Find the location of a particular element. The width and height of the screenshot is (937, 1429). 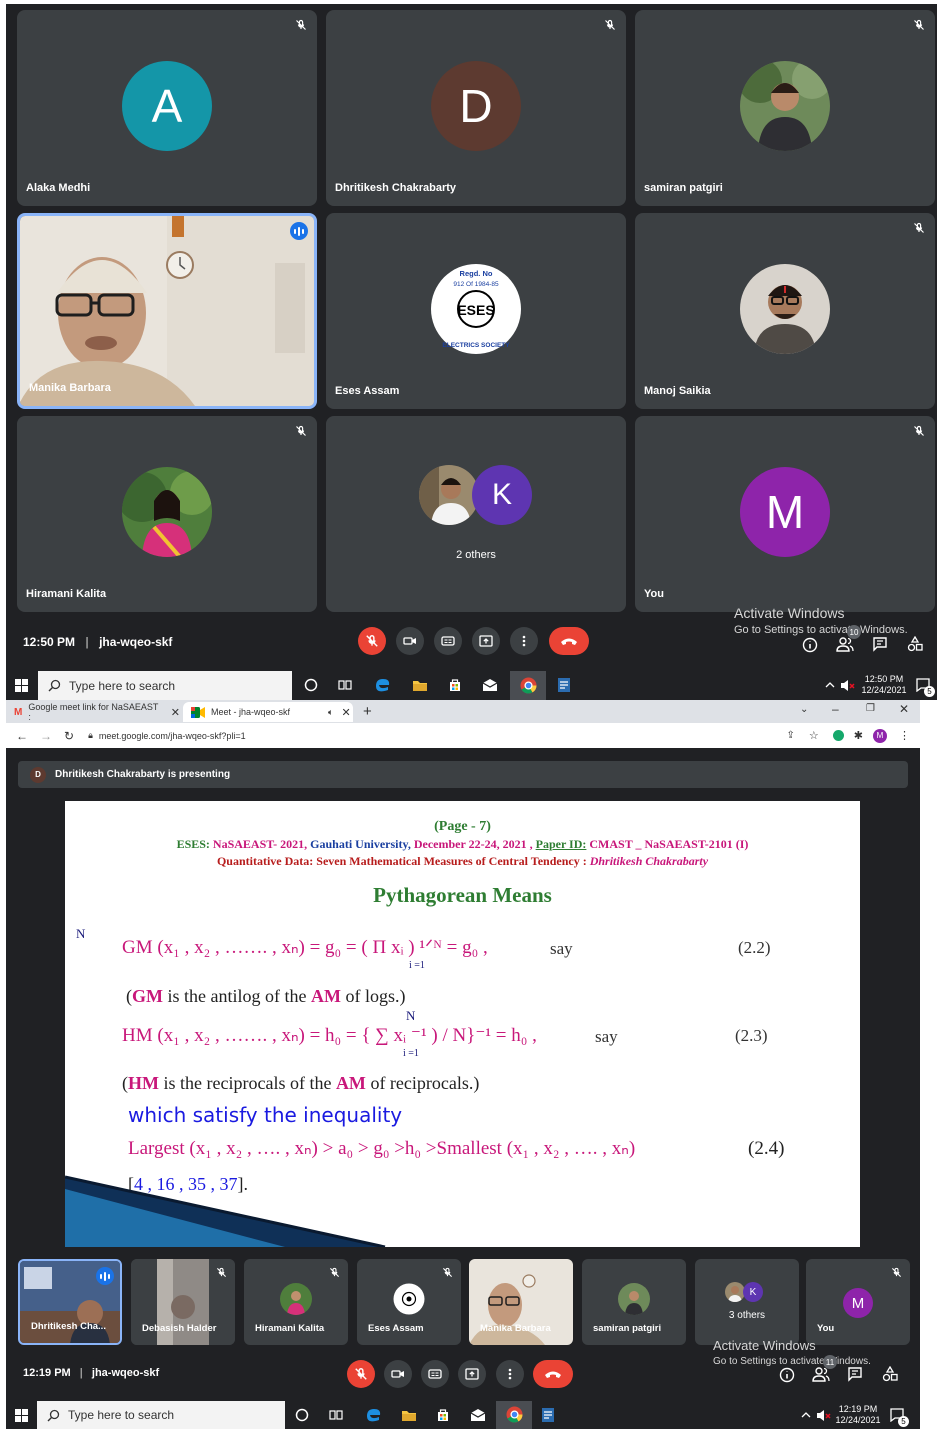

extensions-puzzle-icon: ✱ is located at coordinates (858, 735).